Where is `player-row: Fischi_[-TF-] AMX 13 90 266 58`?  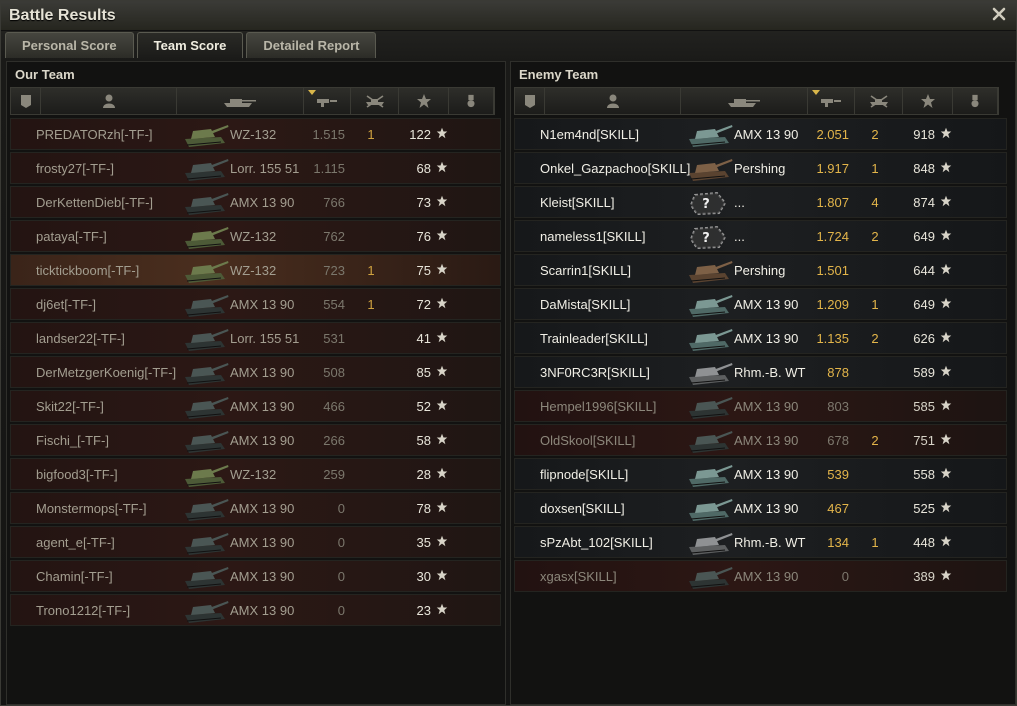 player-row: Fischi_[-TF-] AMX 13 90 266 58 is located at coordinates (255, 440).